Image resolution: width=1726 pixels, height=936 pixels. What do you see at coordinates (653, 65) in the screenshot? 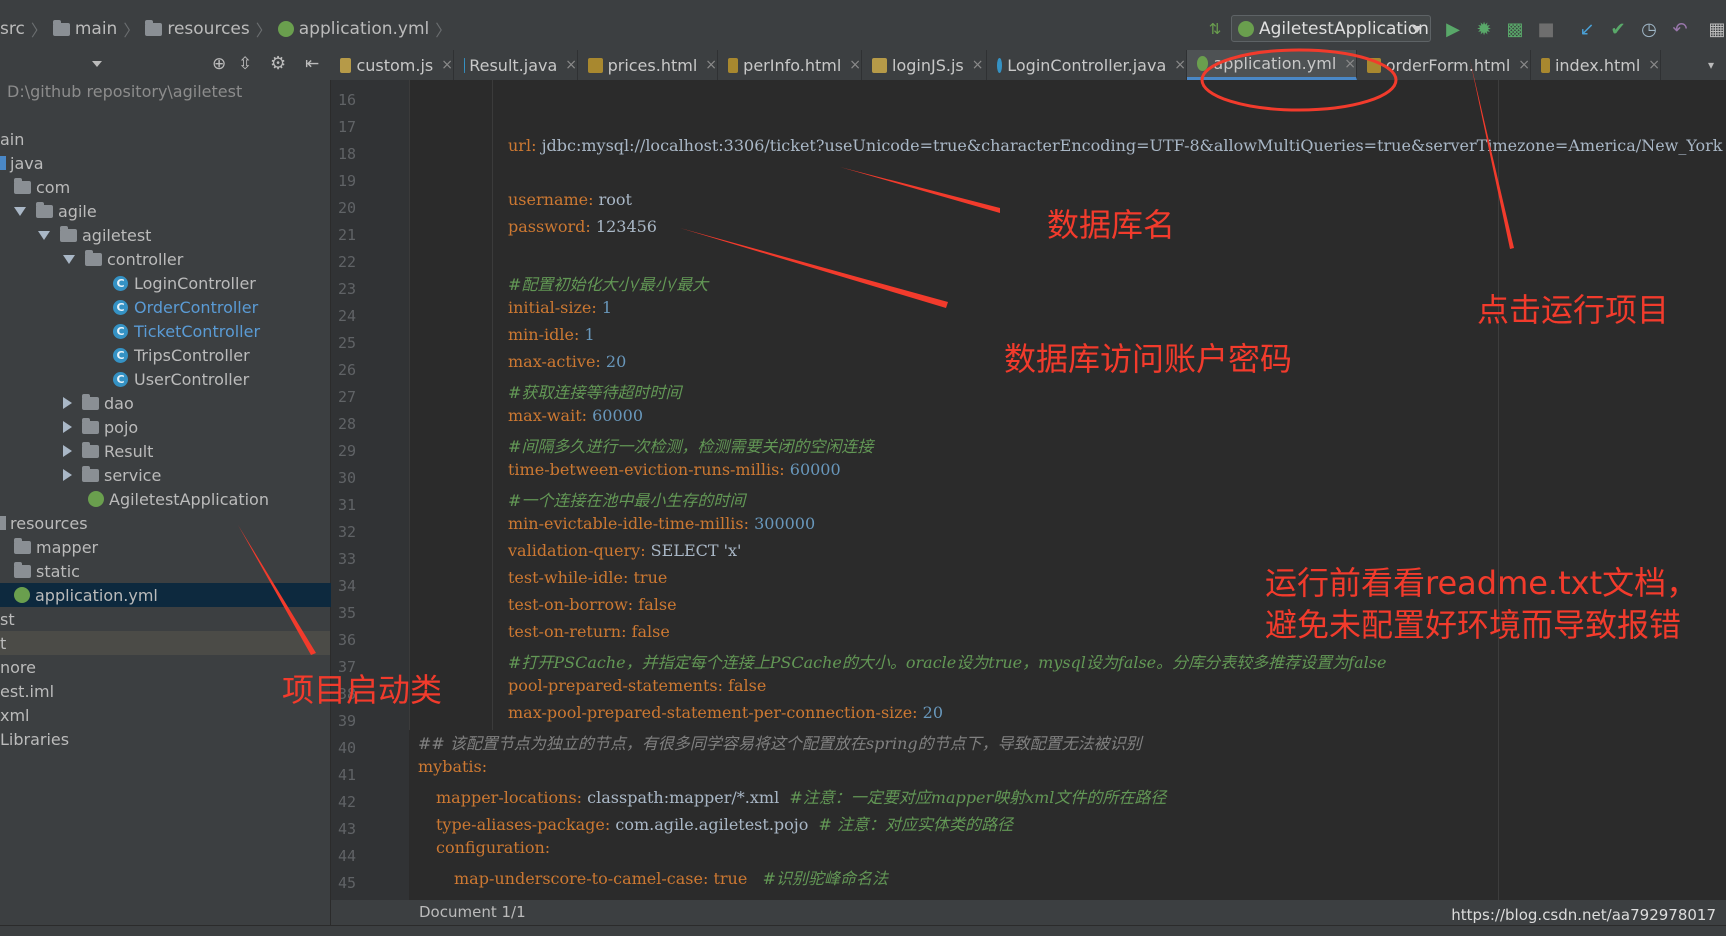
I see `tab-label: prices.html` at bounding box center [653, 65].